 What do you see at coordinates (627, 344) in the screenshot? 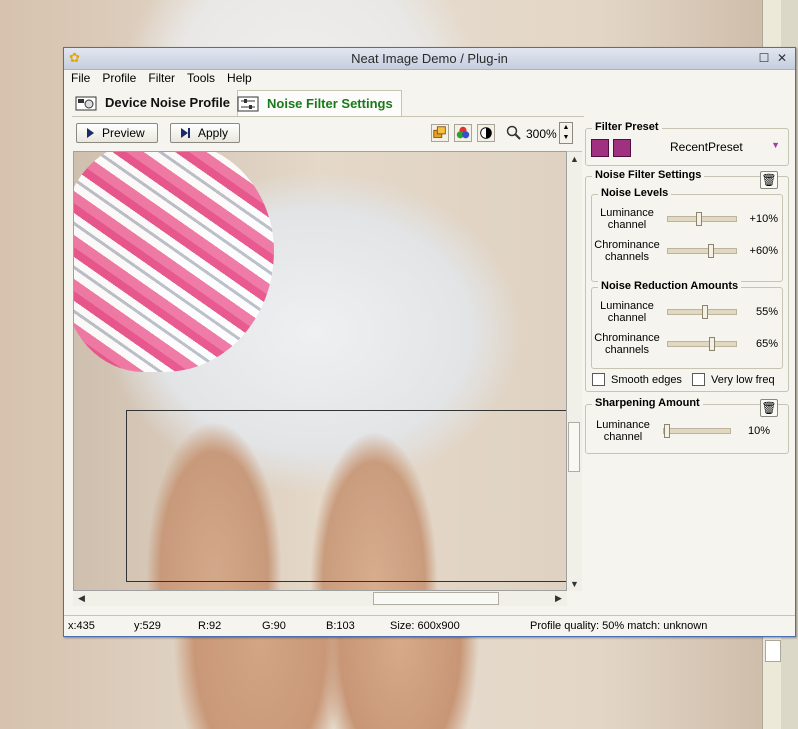
I see `noise-reduction-chrominance-label: Chrominance channels` at bounding box center [627, 344].